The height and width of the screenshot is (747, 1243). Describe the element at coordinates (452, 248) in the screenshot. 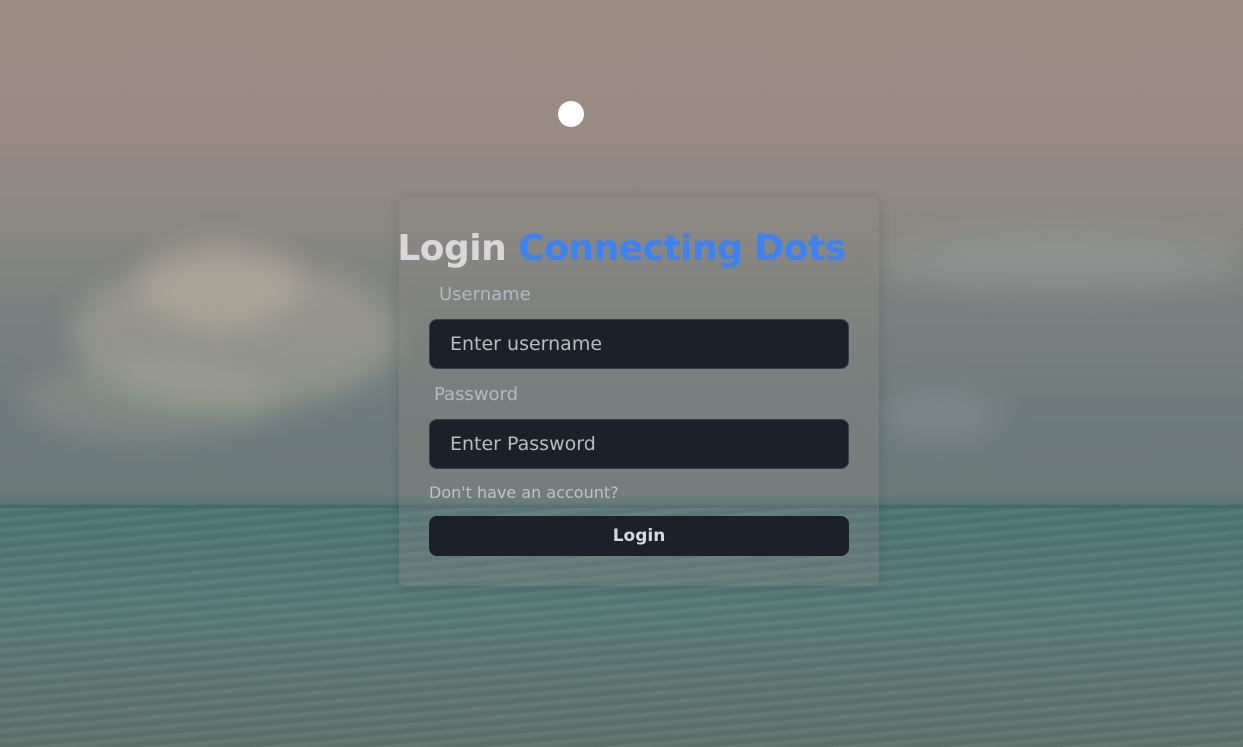

I see `title-prefix: Login` at that location.